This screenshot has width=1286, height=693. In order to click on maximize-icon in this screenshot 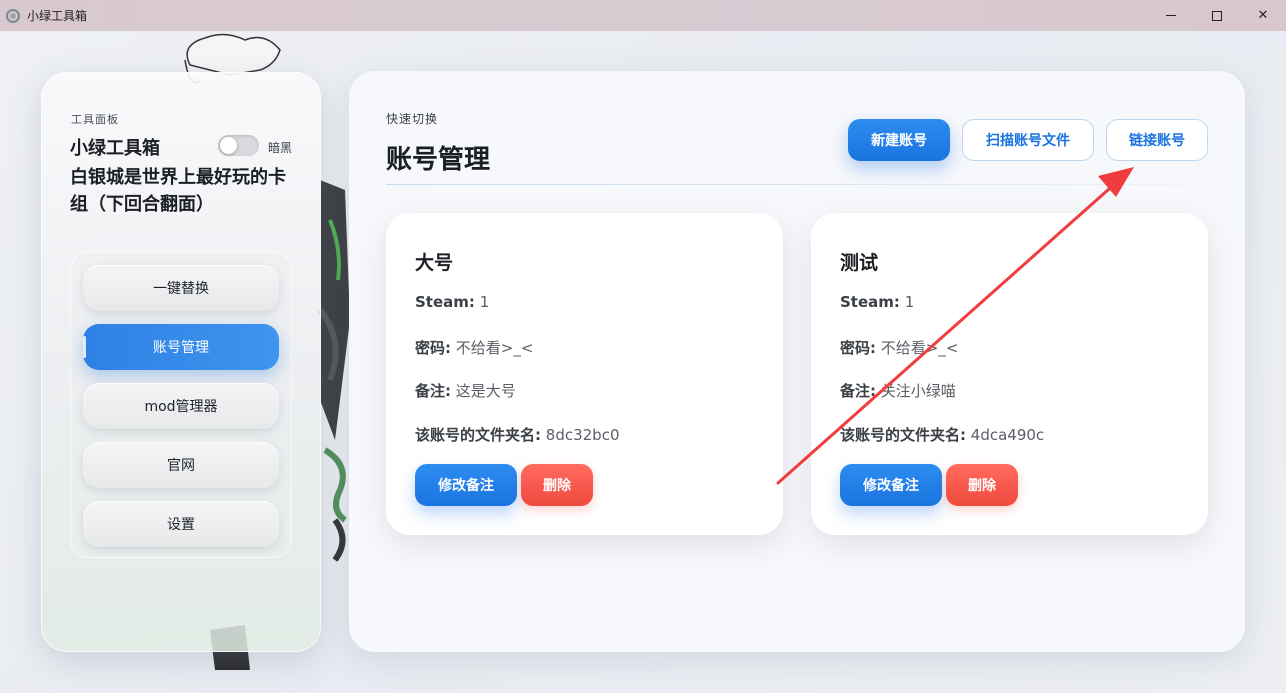, I will do `click(1217, 15)`.